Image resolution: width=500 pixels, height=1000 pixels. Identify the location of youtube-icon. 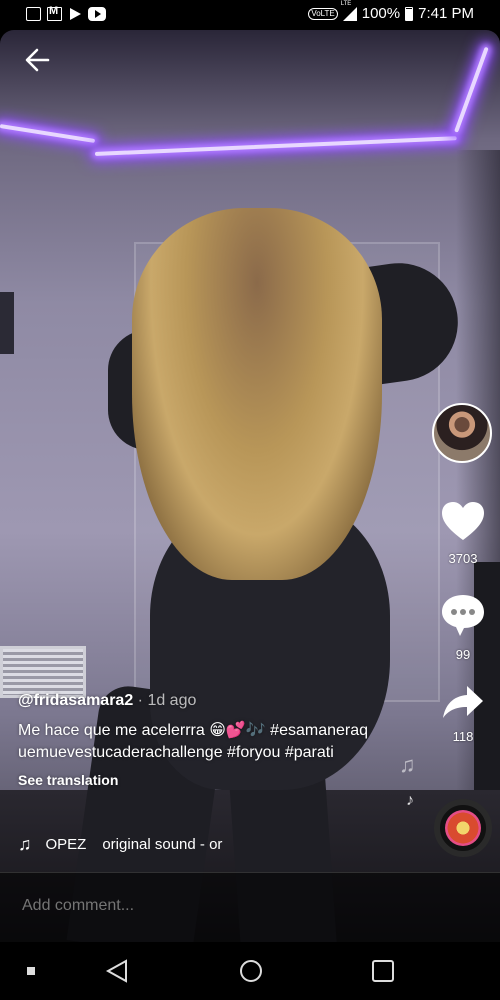
(97, 14).